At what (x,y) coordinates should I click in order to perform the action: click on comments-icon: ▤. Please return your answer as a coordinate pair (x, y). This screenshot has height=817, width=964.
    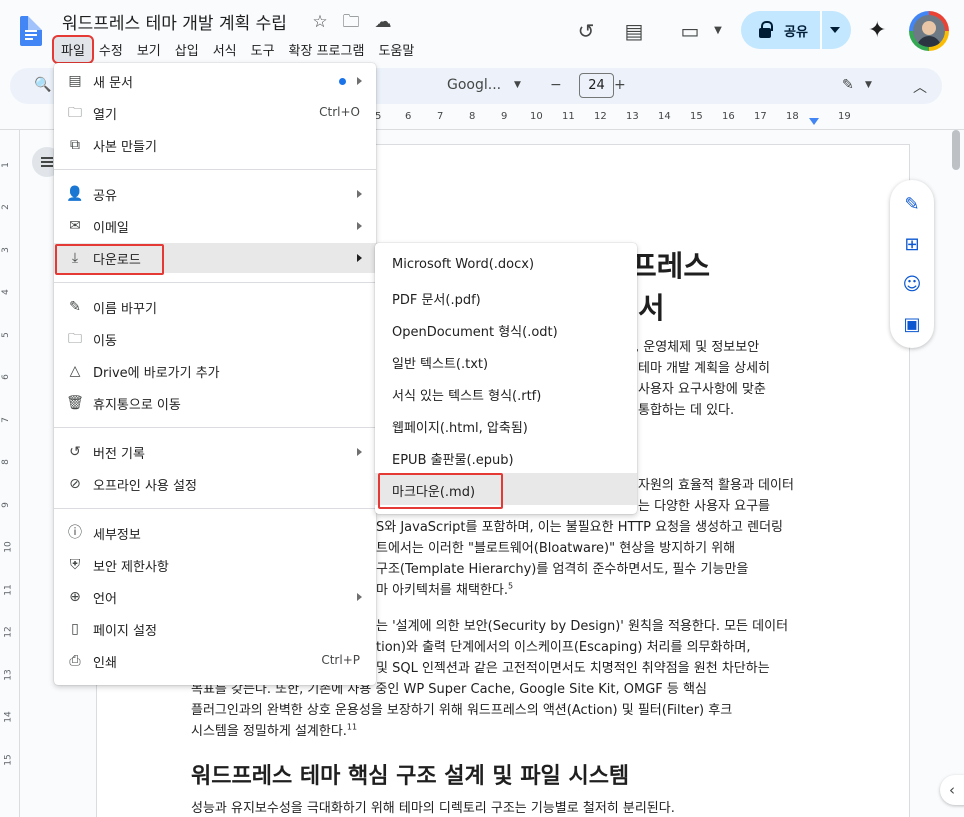
    Looking at the image, I should click on (634, 31).